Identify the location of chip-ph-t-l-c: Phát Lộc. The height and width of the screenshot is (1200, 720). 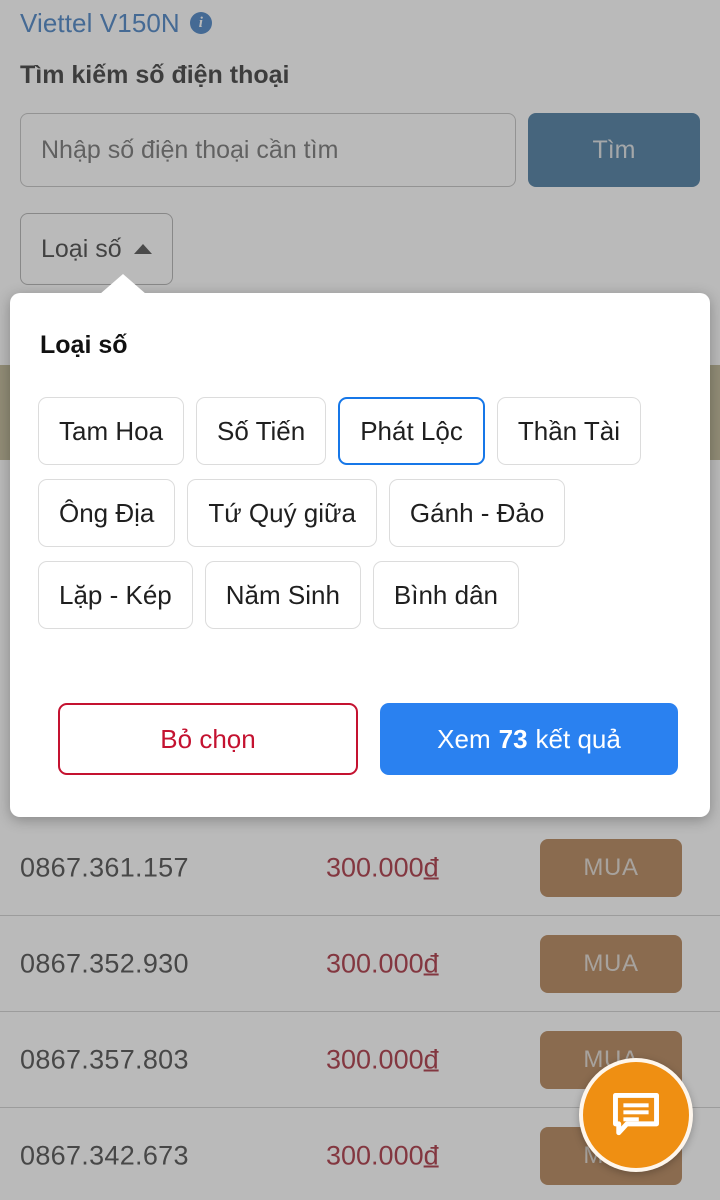
(411, 431).